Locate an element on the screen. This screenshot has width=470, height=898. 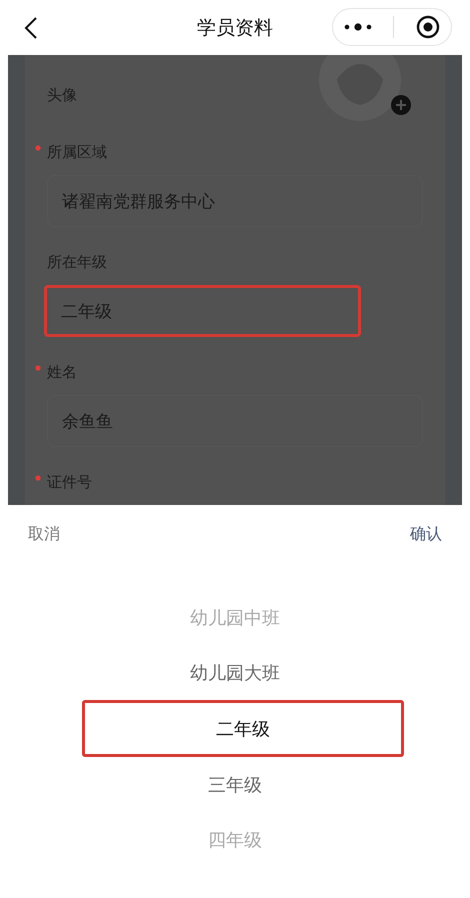
avatar is located at coordinates (360, 88).